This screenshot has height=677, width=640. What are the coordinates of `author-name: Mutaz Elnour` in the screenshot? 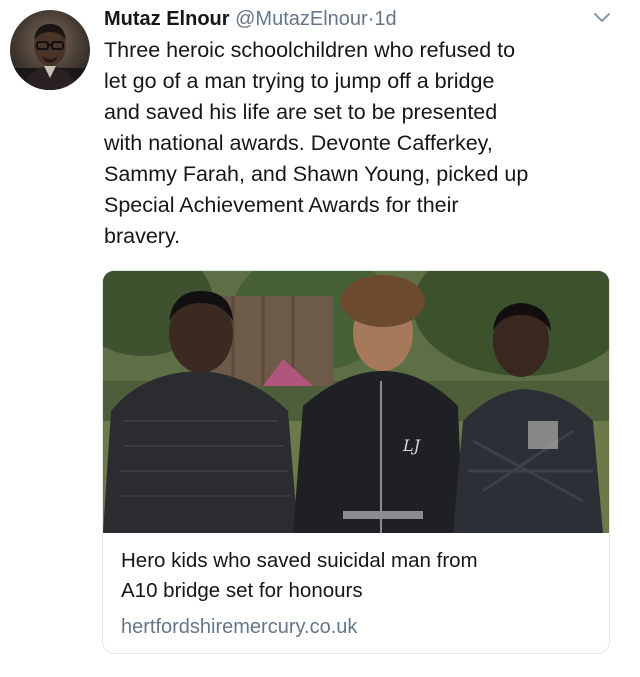 It's located at (167, 19).